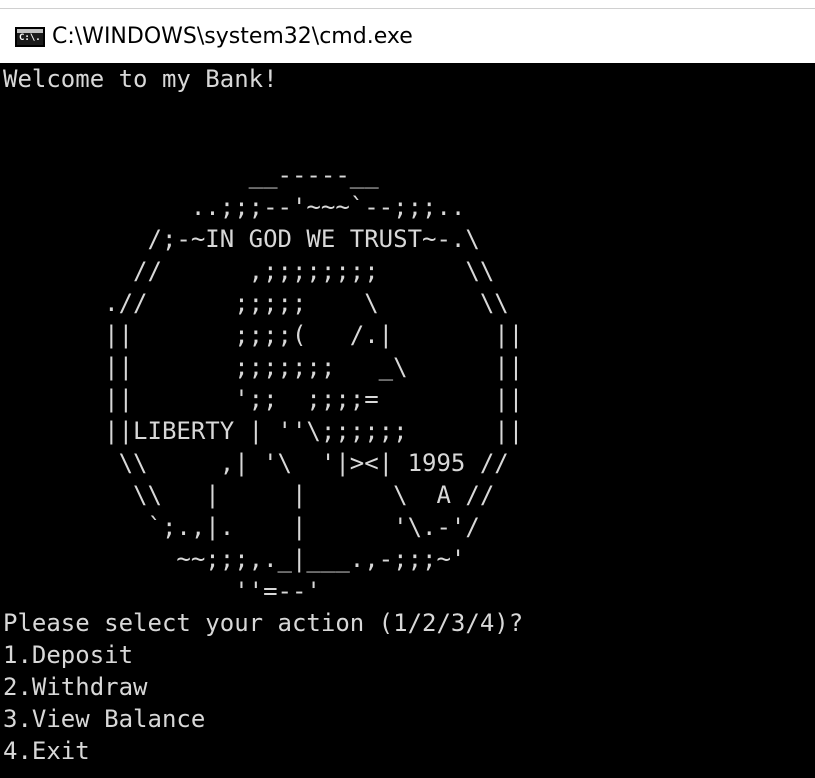  Describe the element at coordinates (162, 591) in the screenshot. I see `ascii-coin-line: ''=--'` at that location.